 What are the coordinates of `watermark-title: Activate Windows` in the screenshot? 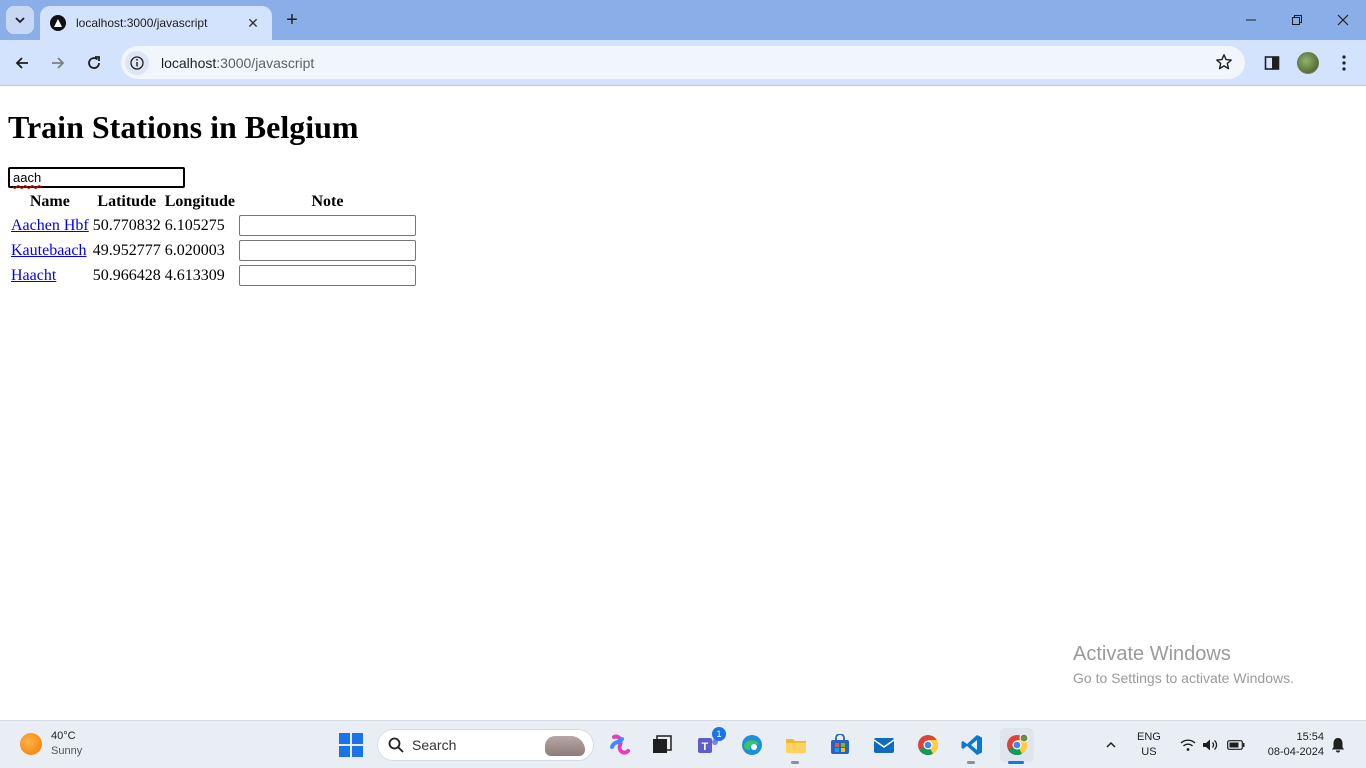 It's located at (1152, 654).